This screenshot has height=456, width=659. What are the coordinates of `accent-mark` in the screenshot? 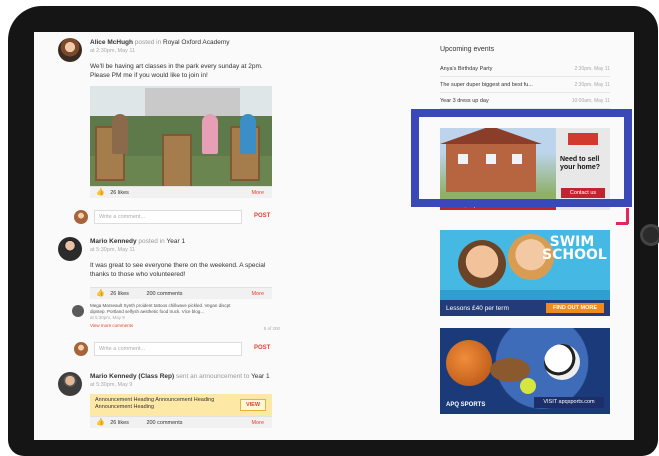 It's located at (627, 216).